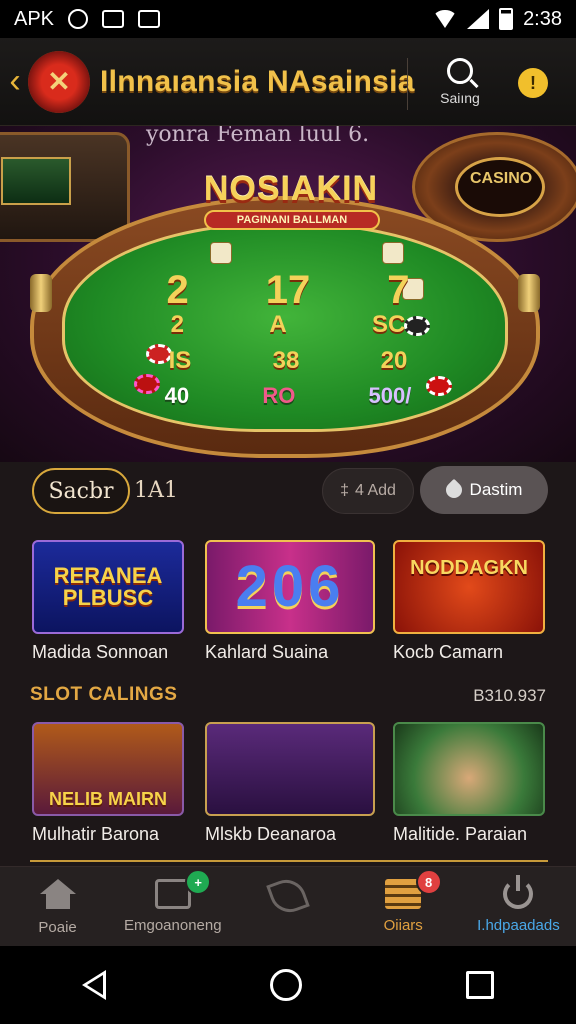 The height and width of the screenshot is (1024, 576). Describe the element at coordinates (81, 491) in the screenshot. I see `filter-chip-search: Sacbr` at that location.